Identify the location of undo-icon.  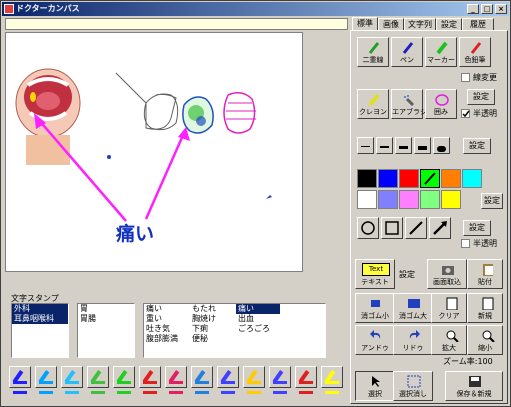
(376, 335).